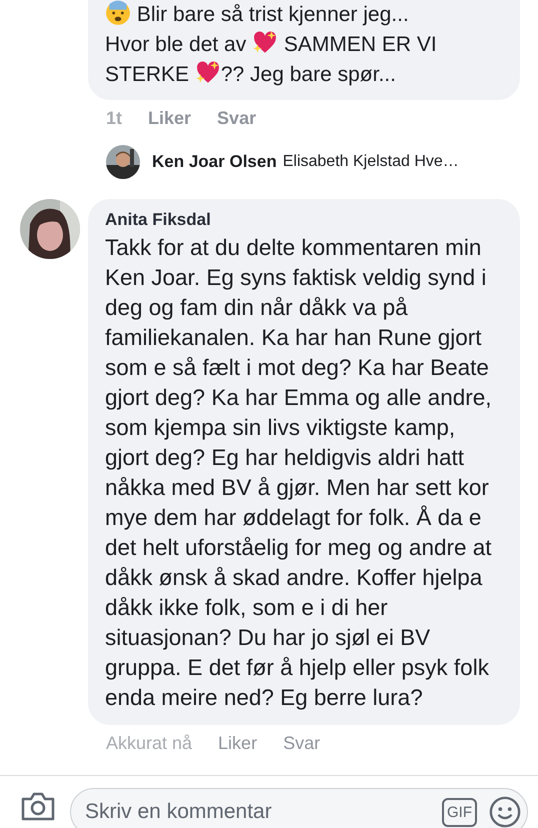 The width and height of the screenshot is (538, 828). Describe the element at coordinates (176, 44) in the screenshot. I see `comment-text: Hvor ble det av` at that location.